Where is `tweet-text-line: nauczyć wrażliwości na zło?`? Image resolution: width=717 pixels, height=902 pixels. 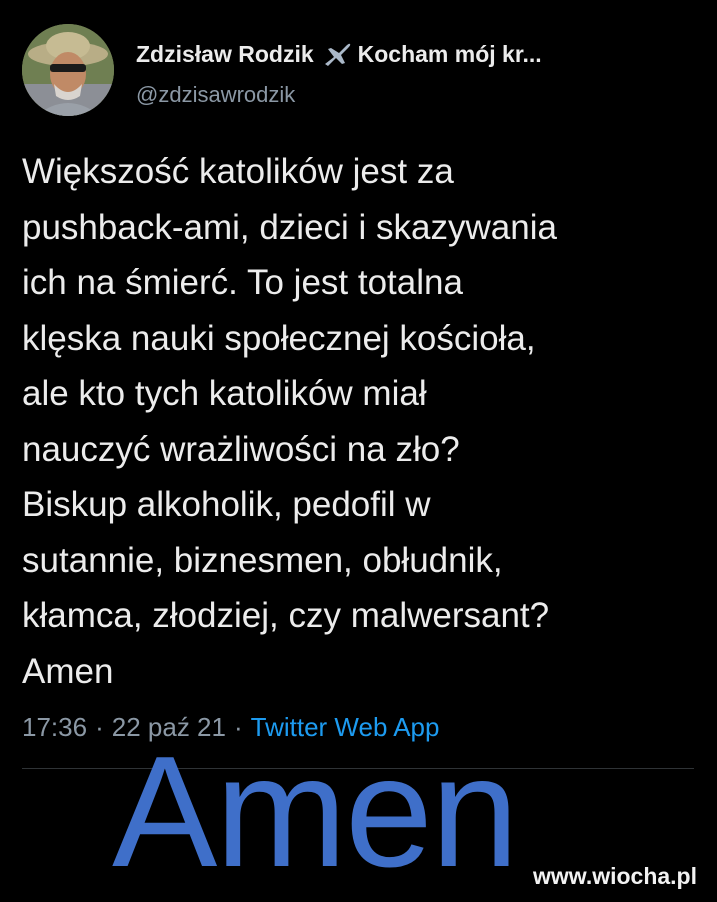 tweet-text-line: nauczyć wrażliwości na zło? is located at coordinates (241, 449).